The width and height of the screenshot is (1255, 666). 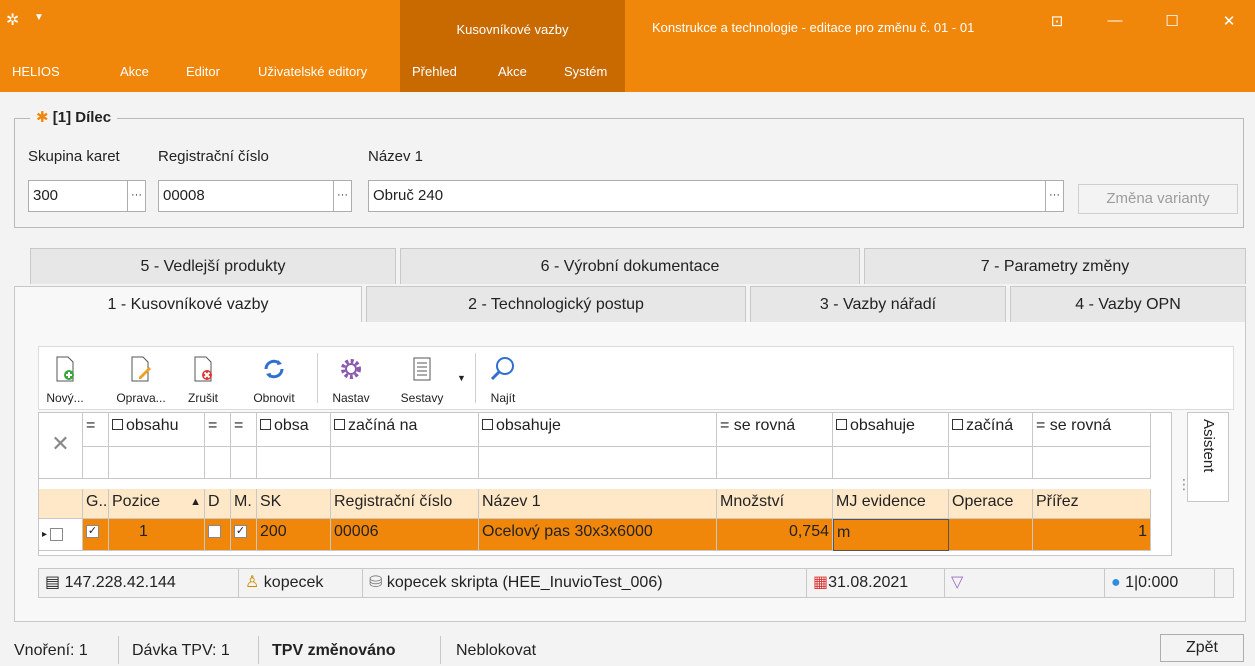 I want to click on row-select-checkbox, so click(x=56, y=534).